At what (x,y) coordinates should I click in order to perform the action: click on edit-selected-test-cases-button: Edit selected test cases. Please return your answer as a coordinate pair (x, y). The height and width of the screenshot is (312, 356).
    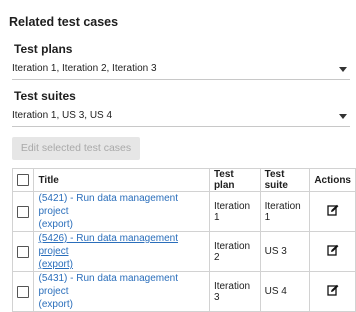
    Looking at the image, I should click on (76, 148).